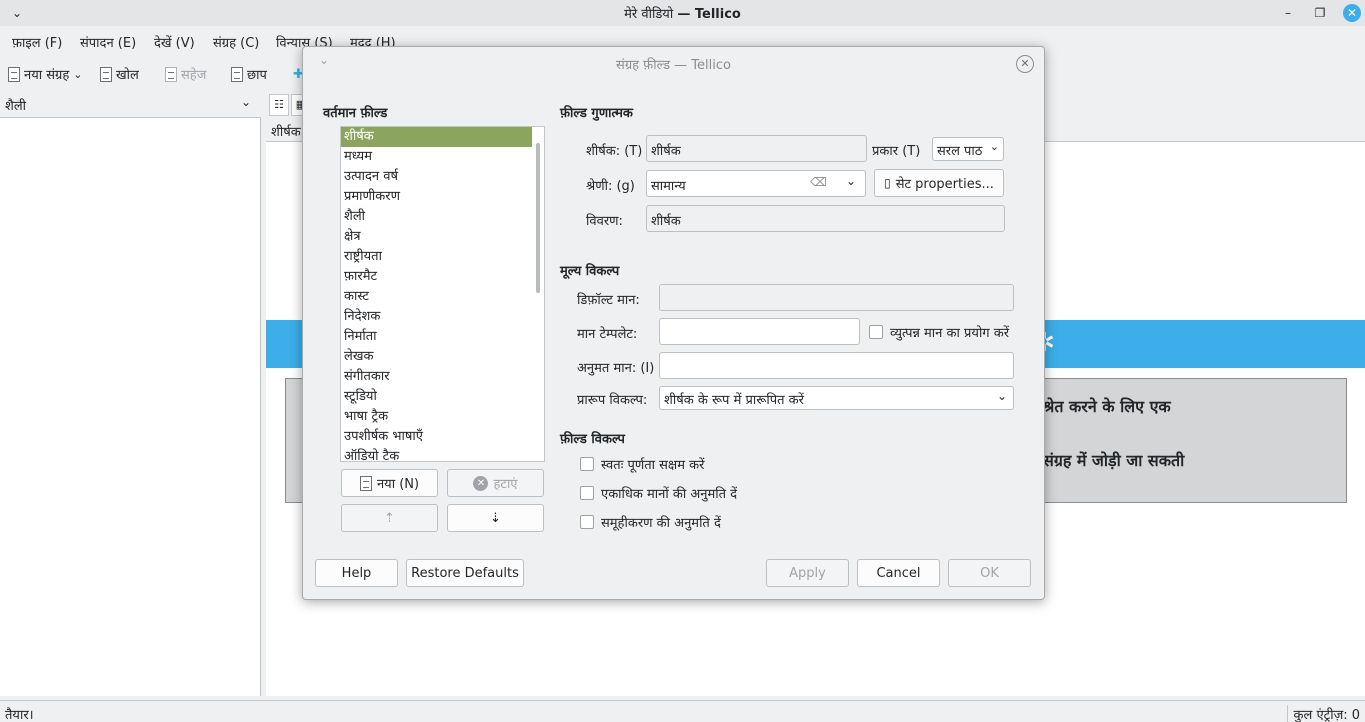  What do you see at coordinates (356, 573) in the screenshot?
I see `help-button: Help` at bounding box center [356, 573].